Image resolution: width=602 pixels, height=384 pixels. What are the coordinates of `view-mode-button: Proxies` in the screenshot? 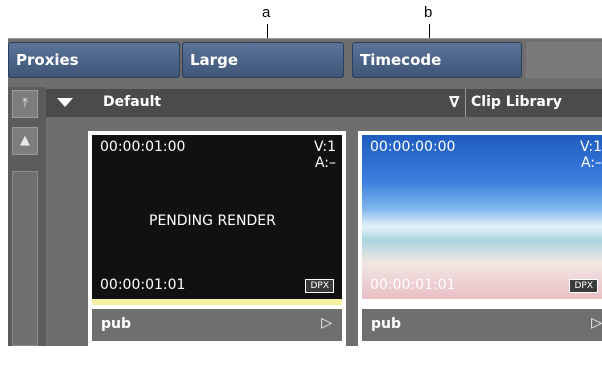 It's located at (94, 60).